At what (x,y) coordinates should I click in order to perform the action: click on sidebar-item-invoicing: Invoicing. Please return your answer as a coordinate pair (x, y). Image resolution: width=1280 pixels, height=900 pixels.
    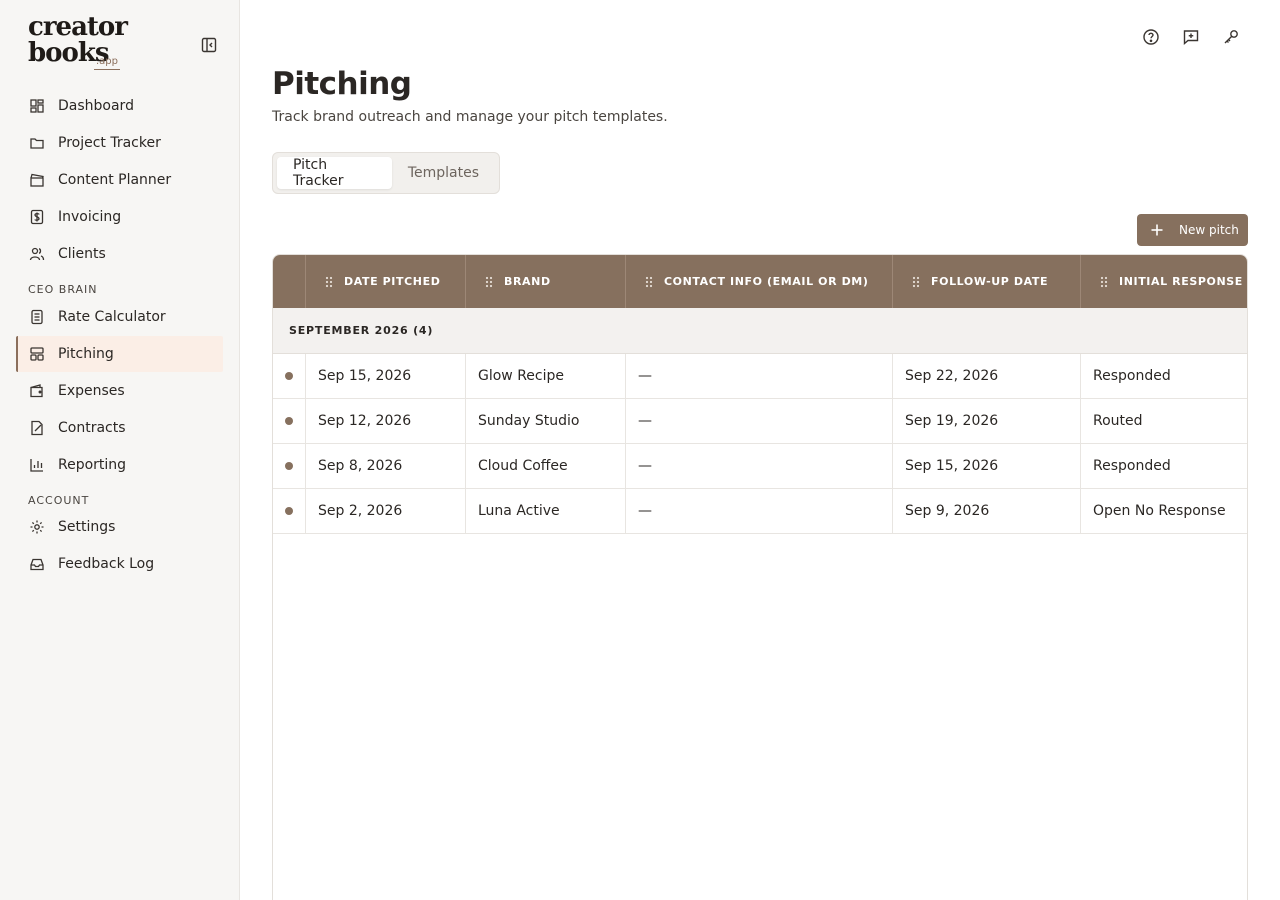
    Looking at the image, I should click on (119, 217).